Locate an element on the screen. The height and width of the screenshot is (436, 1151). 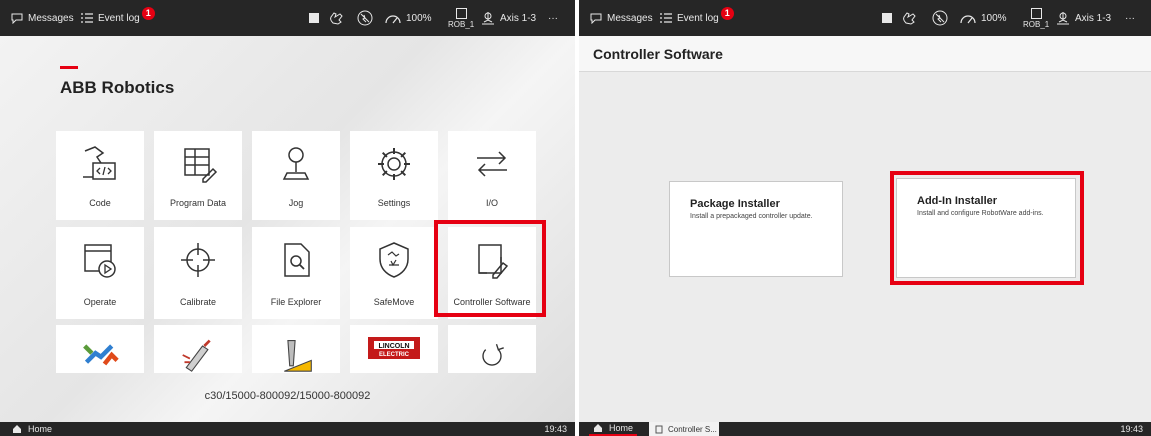
bottom-bar: Home Controller S... 19:43 is located at coordinates (865, 429).